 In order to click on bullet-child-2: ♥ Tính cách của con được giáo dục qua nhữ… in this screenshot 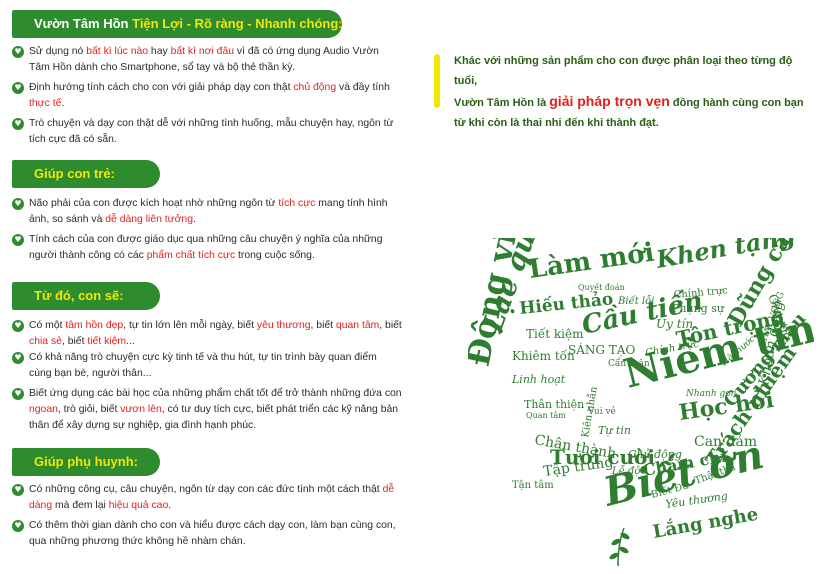, I will do `click(207, 248)`.